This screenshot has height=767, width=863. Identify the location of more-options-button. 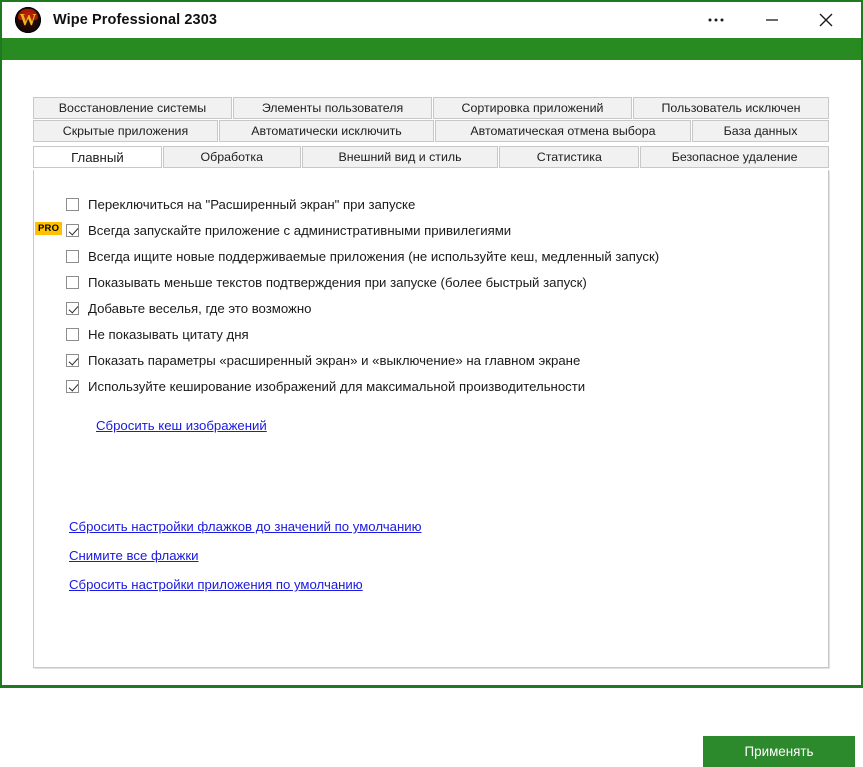
(716, 20).